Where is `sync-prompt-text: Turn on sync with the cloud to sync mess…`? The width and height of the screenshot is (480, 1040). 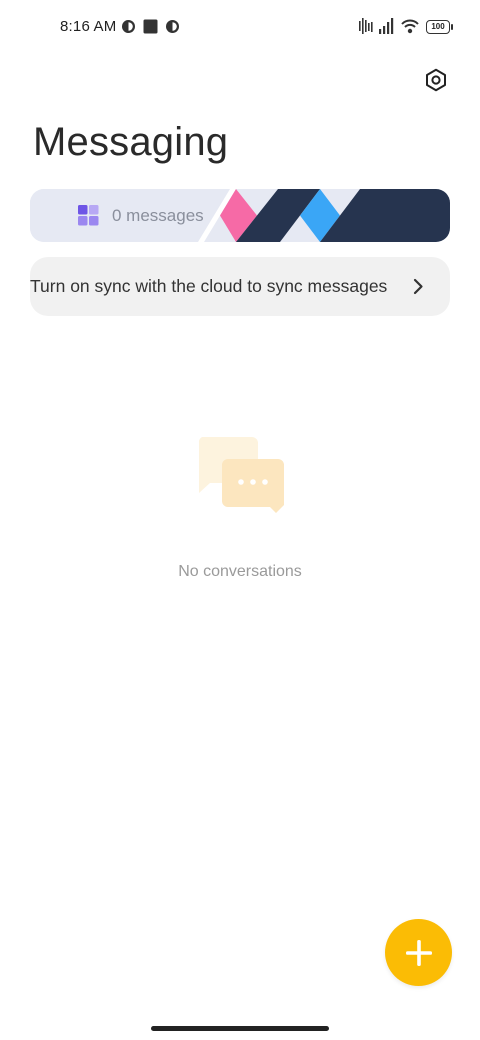
sync-prompt-text: Turn on sync with the cloud to sync mess… is located at coordinates (209, 286).